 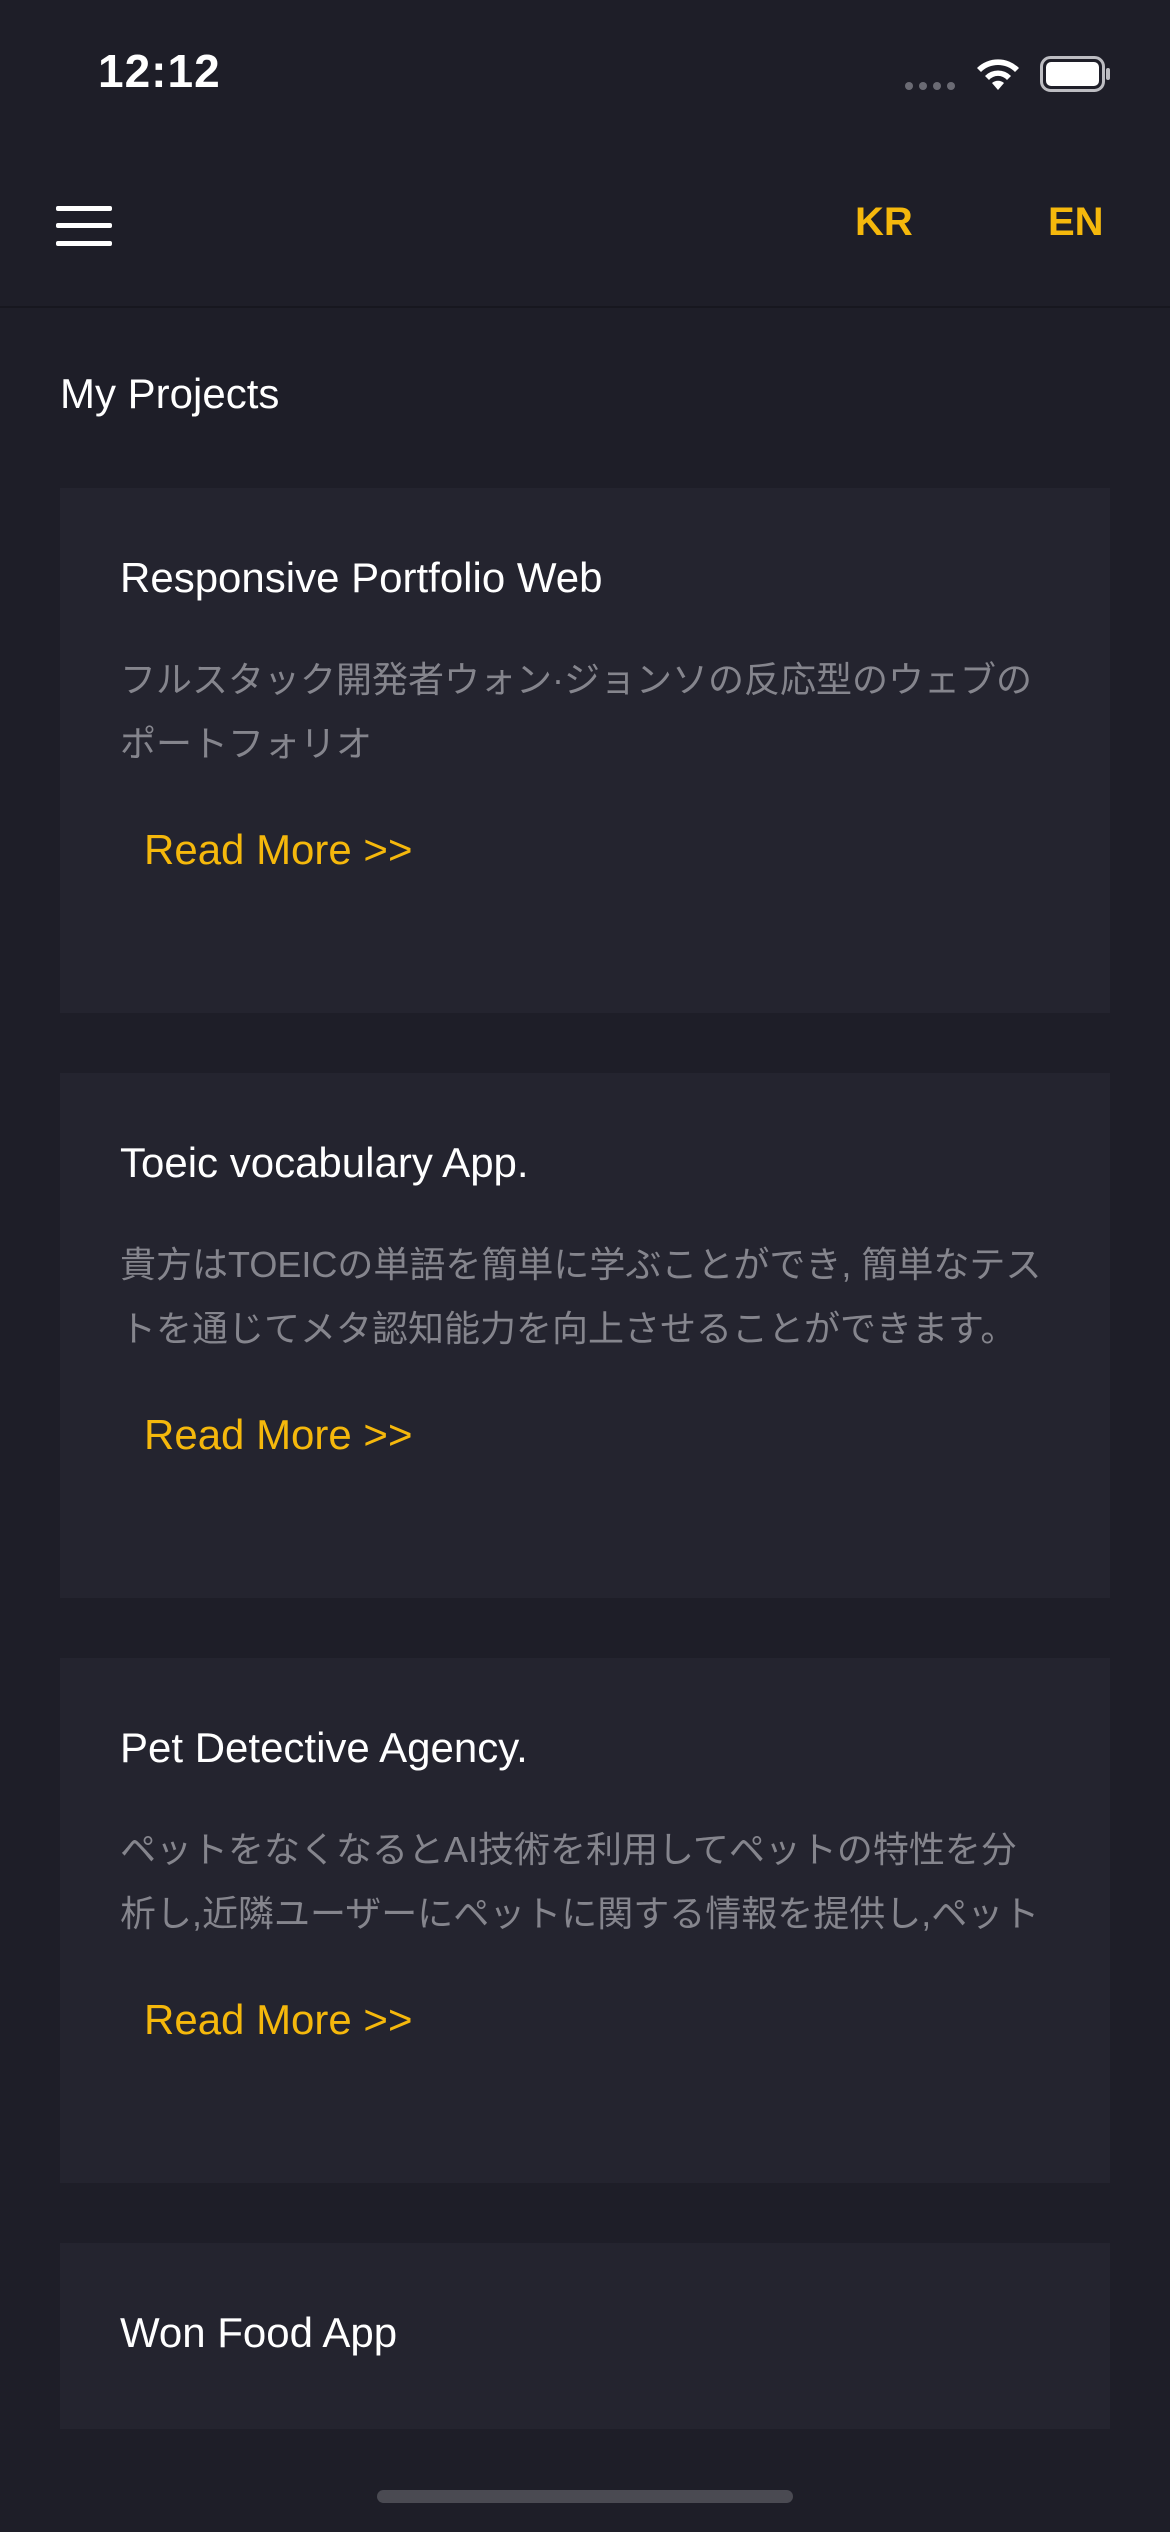 What do you see at coordinates (576, 711) in the screenshot?
I see `project-description: フルスタック開発者ウォン·ジョンソの反応型のウェブのポートフォリオ` at bounding box center [576, 711].